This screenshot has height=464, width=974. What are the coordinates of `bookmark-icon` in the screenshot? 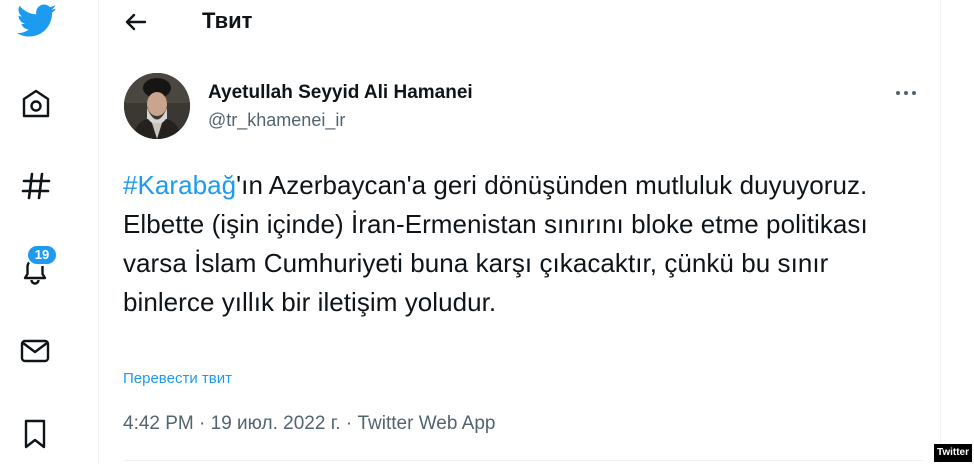 It's located at (35, 434).